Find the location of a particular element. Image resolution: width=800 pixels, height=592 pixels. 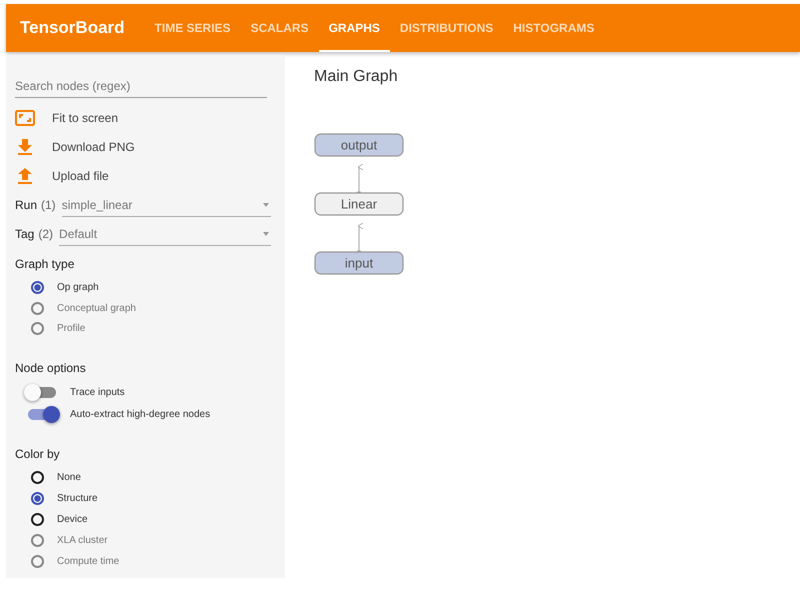

section-heading: Color by is located at coordinates (38, 454).